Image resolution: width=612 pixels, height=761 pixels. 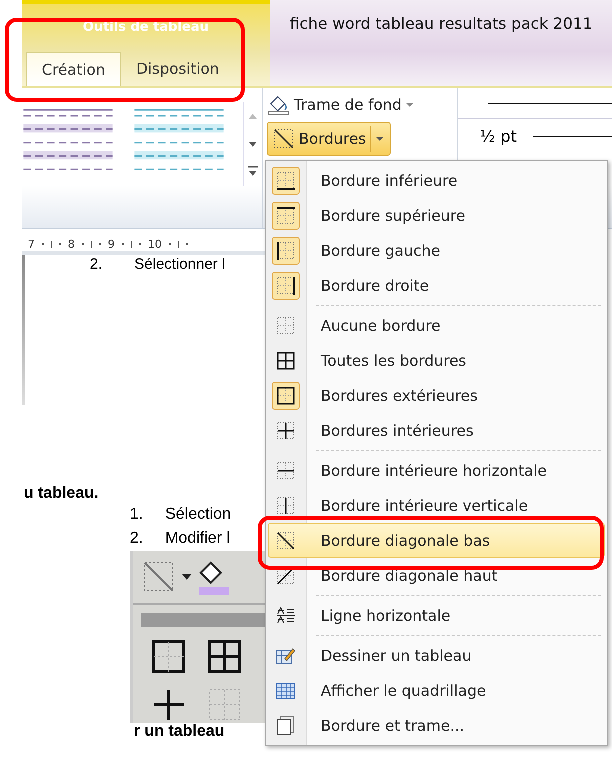 I want to click on menu-item: Bordures extérieures, so click(x=436, y=395).